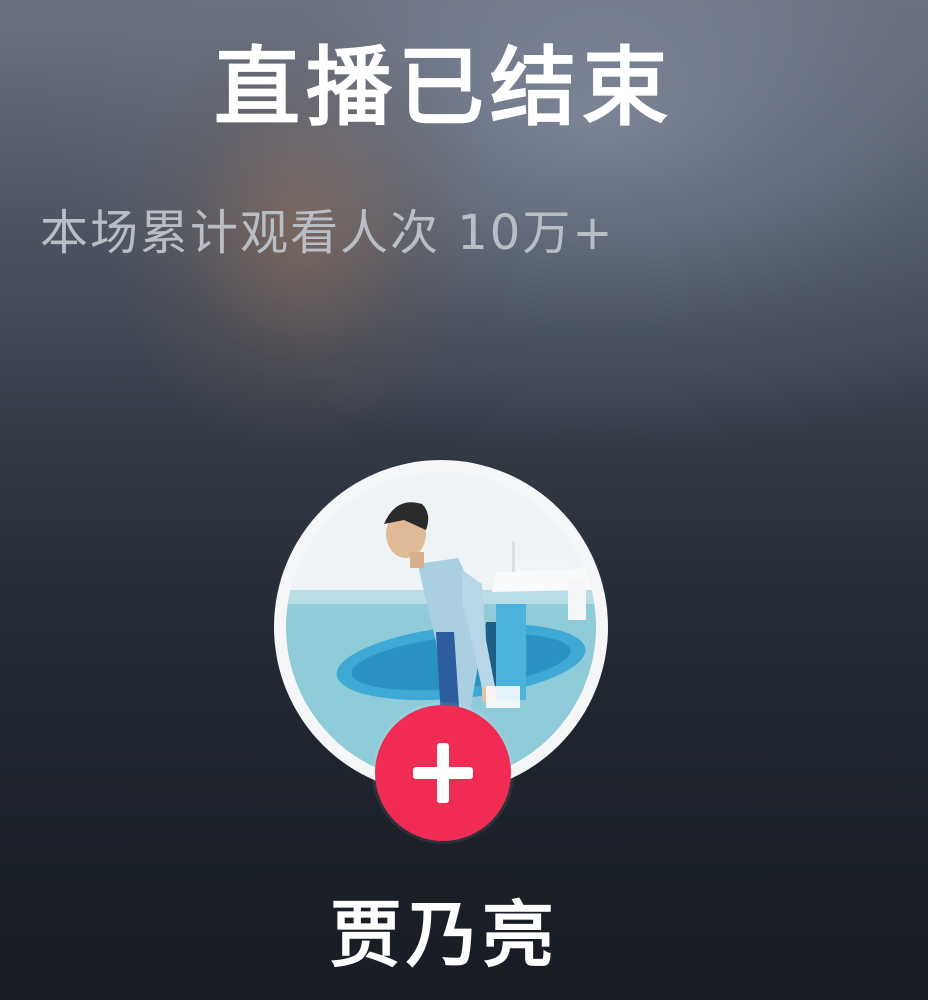  Describe the element at coordinates (327, 233) in the screenshot. I see `viewer-count-summary: 本场累计观看人次 10万+` at that location.